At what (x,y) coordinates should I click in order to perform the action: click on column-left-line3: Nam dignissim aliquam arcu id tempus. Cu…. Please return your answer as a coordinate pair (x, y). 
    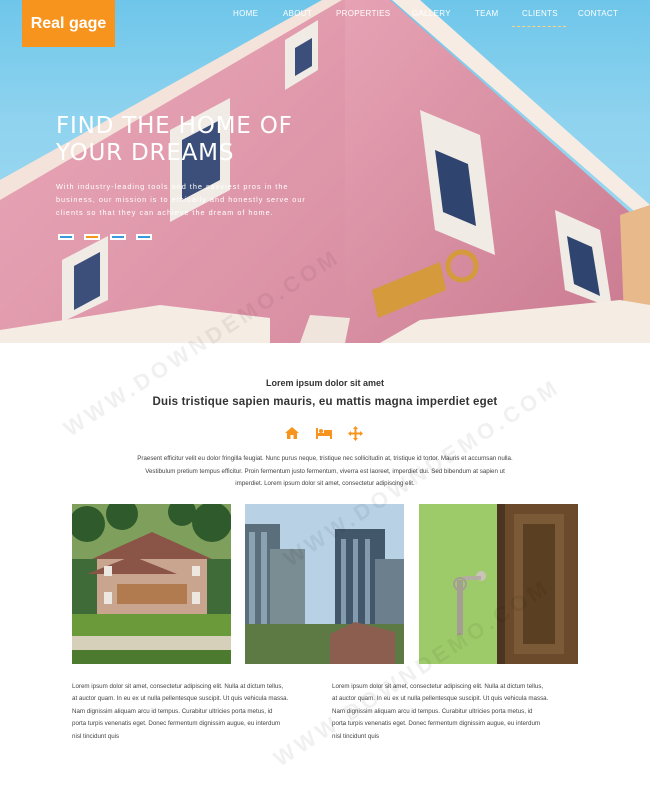
    Looking at the image, I should click on (172, 711).